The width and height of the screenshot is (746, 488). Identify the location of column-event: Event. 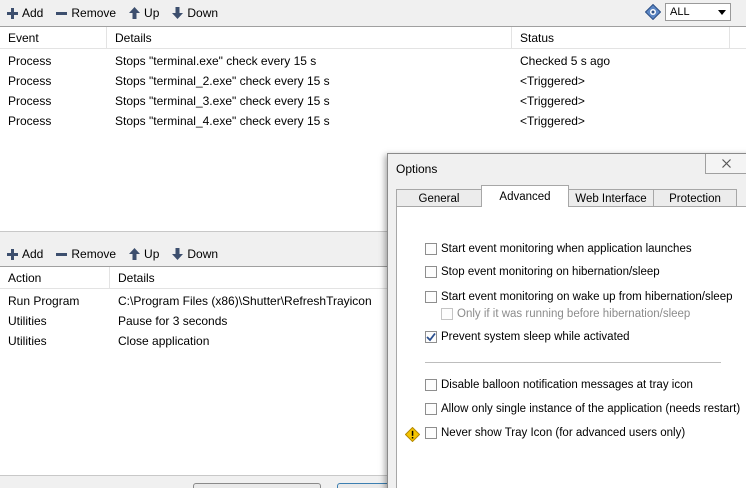
(53, 37).